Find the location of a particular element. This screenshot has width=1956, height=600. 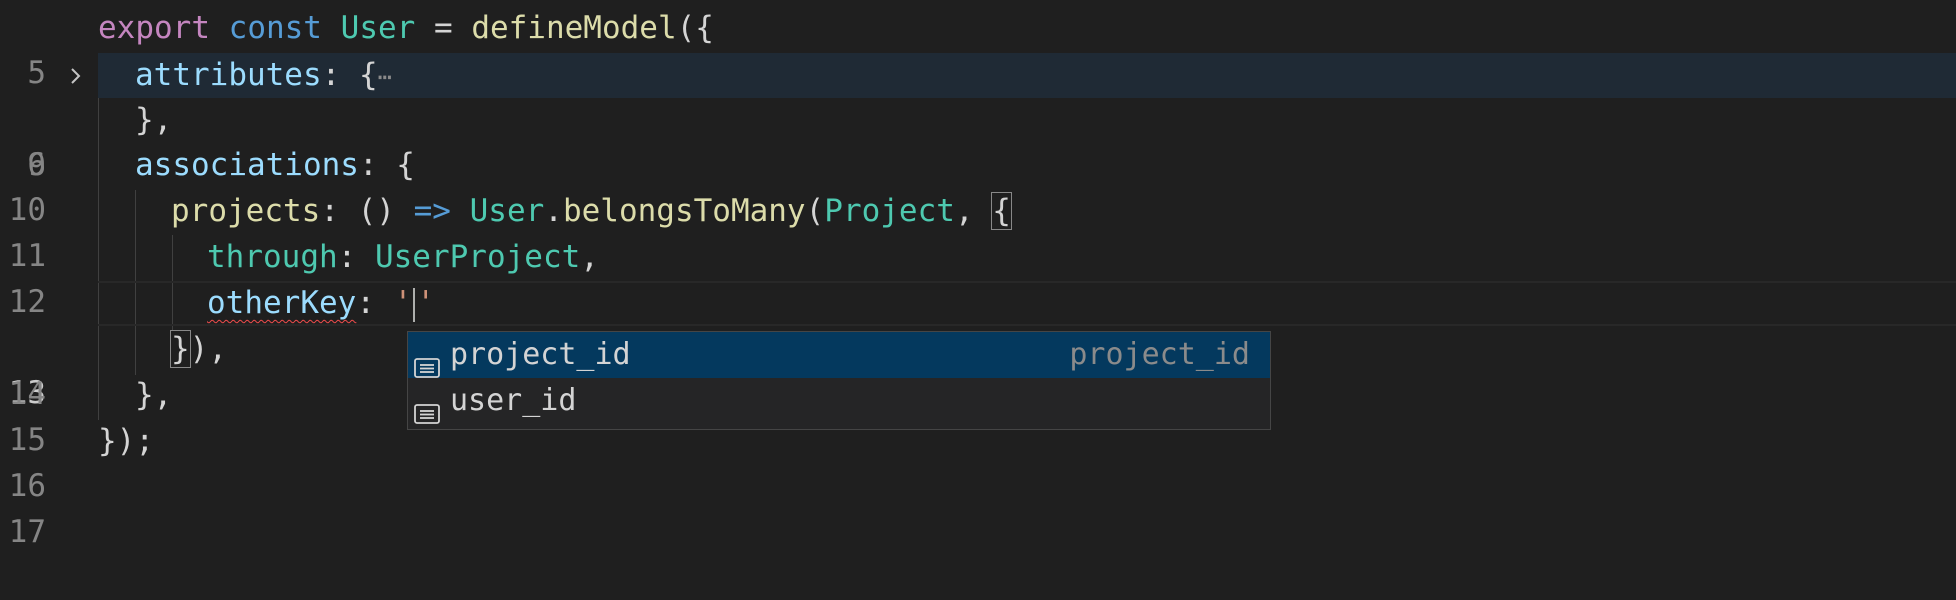

token-identifier: Project is located at coordinates (889, 211).